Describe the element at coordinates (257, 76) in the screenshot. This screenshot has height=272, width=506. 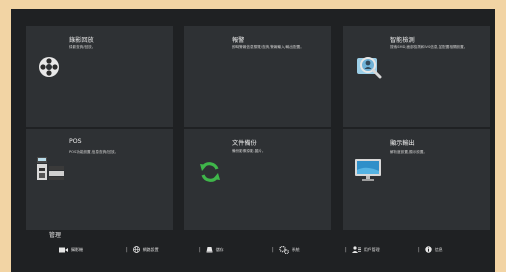
I see `tile-alarm: 報警 即時警報信息預覽/查詢,警報輸入/輸出配置。` at that location.